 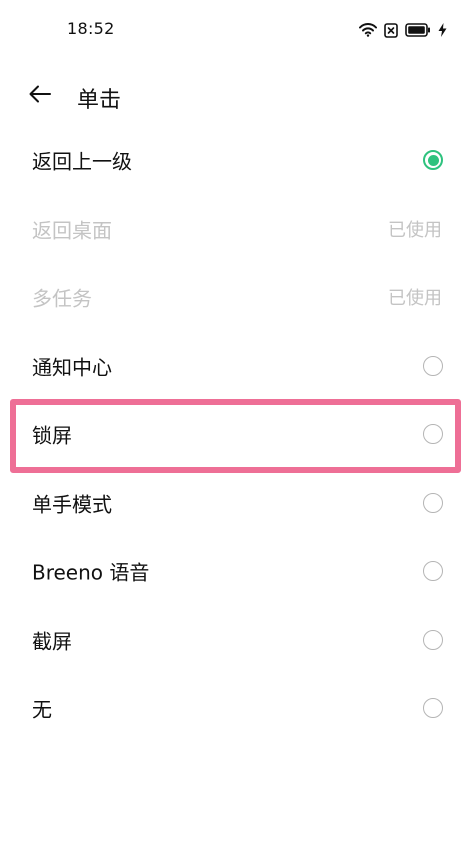 I want to click on page-title: 单击, so click(x=99, y=100).